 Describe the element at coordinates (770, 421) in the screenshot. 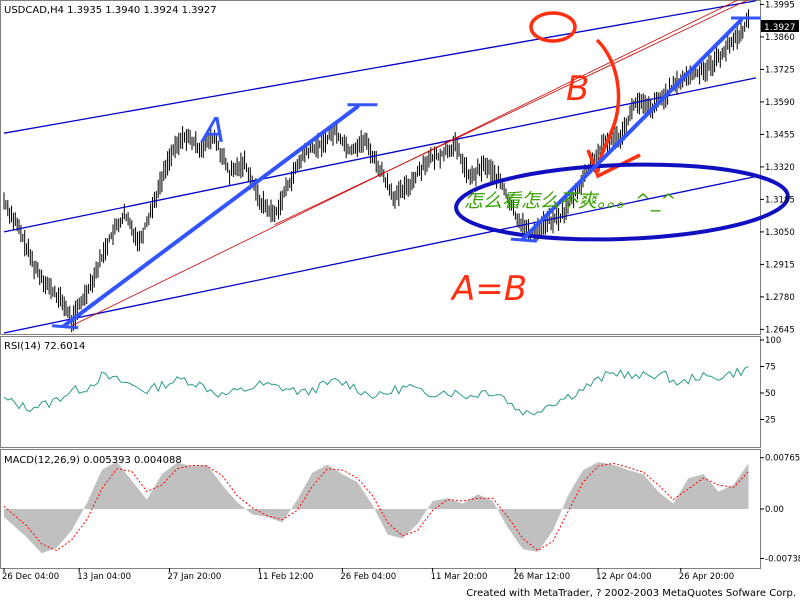

I see `rsi-ytick-label: 25` at that location.